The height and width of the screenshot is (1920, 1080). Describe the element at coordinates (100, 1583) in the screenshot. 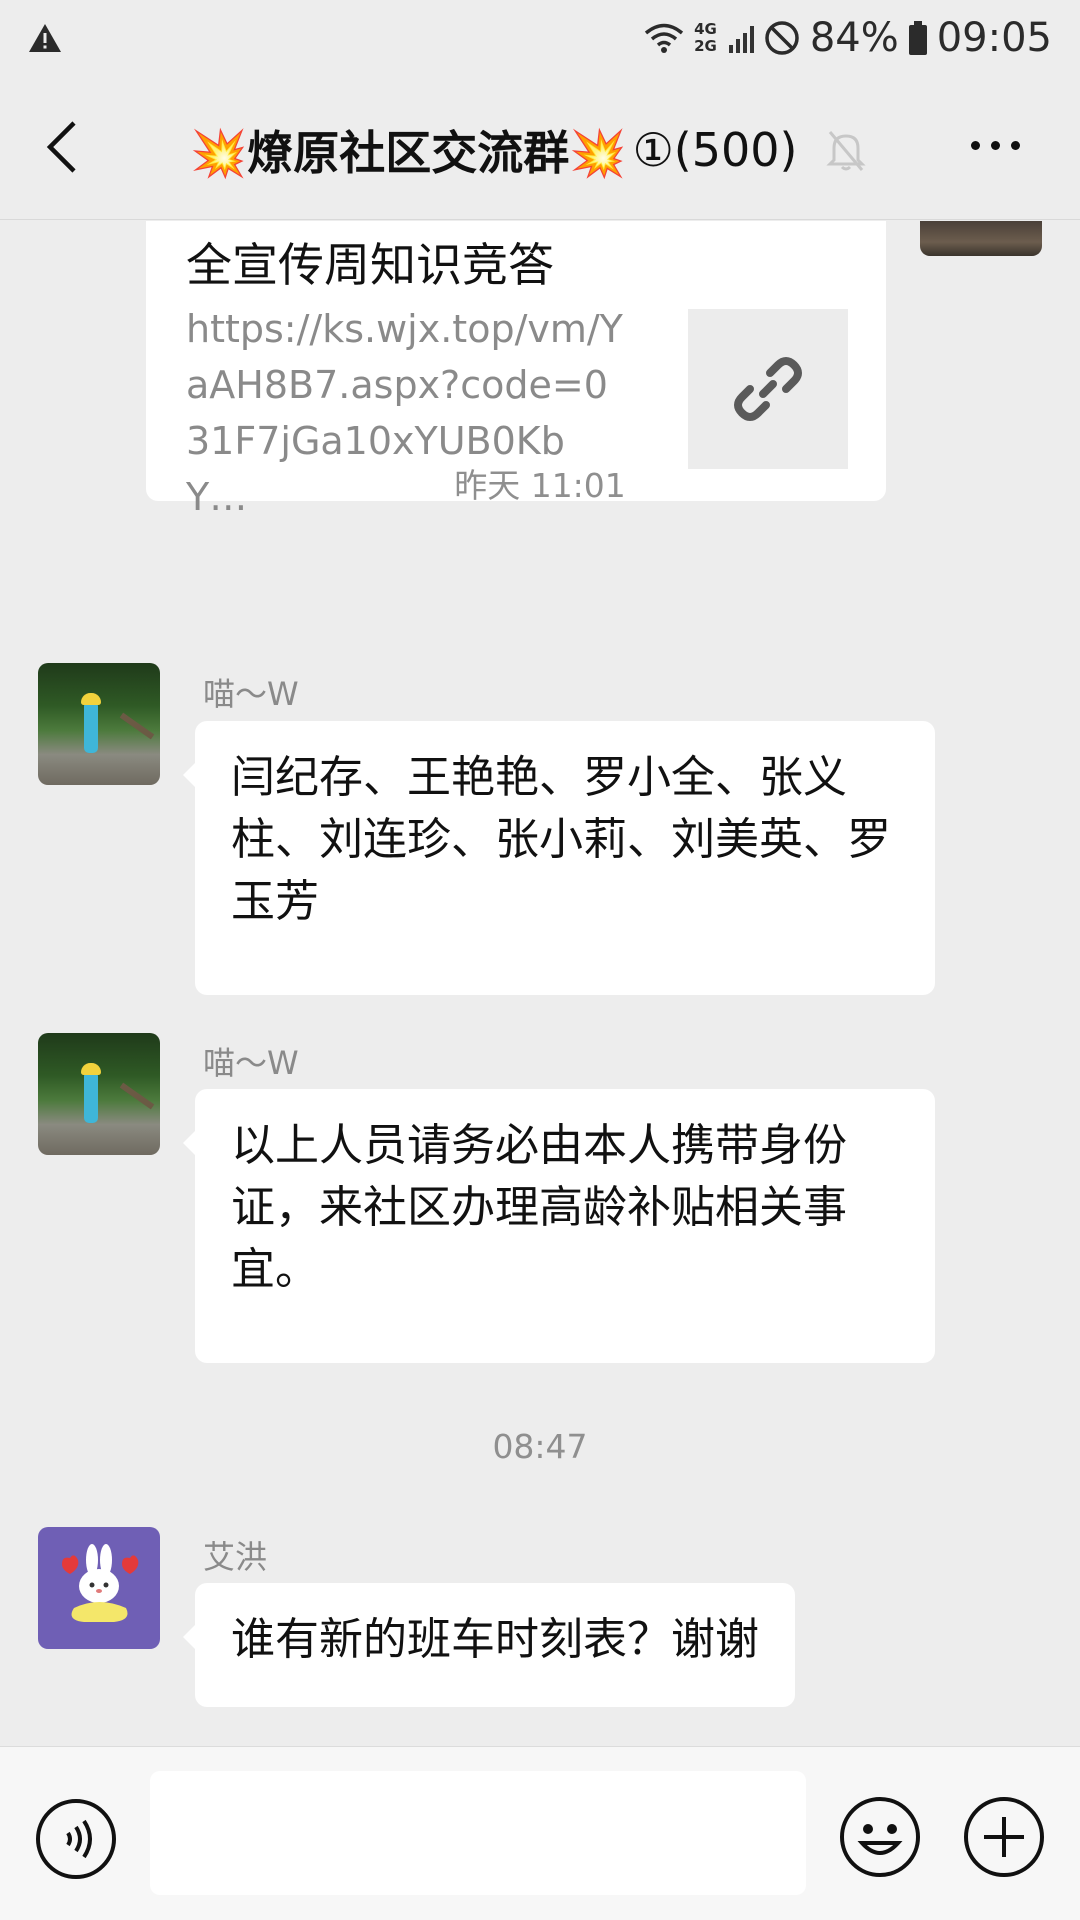

I see `rabbit-sticker-icon` at that location.